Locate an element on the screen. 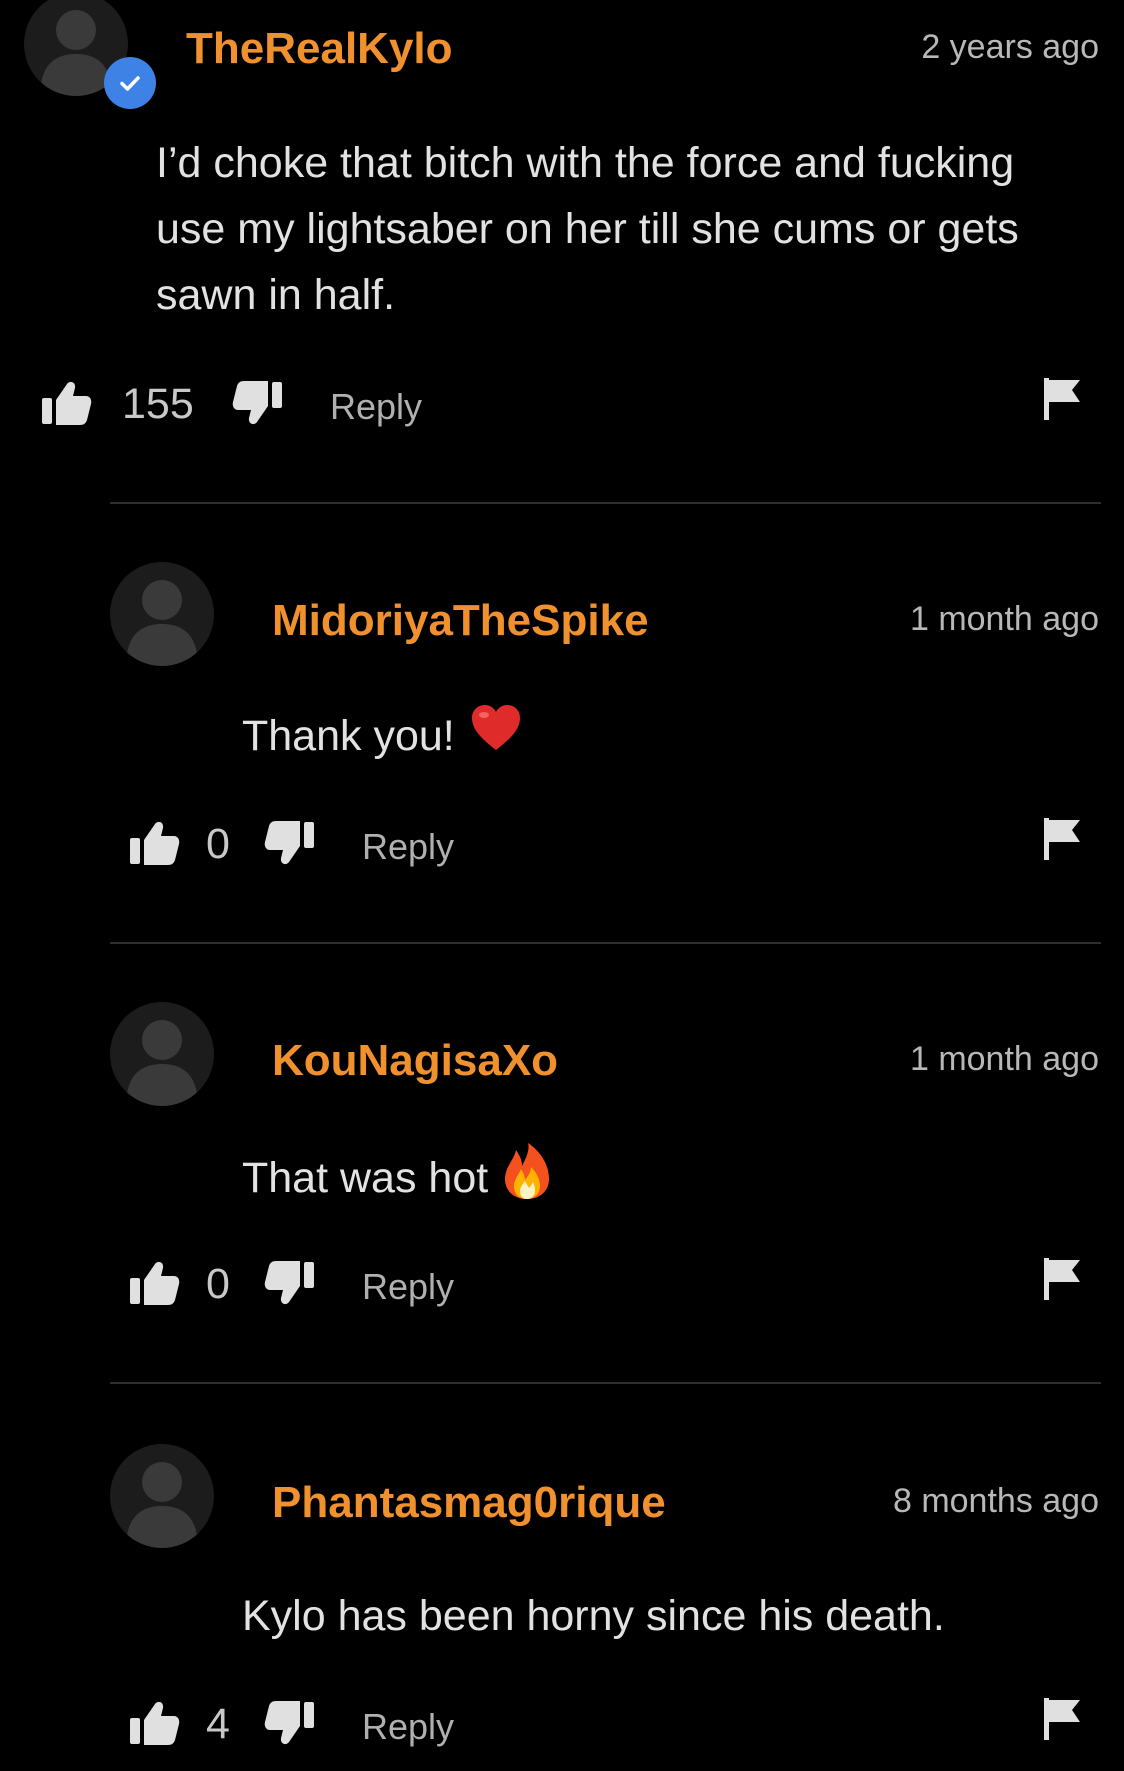 The height and width of the screenshot is (1771, 1124). timestamp: 2 years ago is located at coordinates (1010, 47).